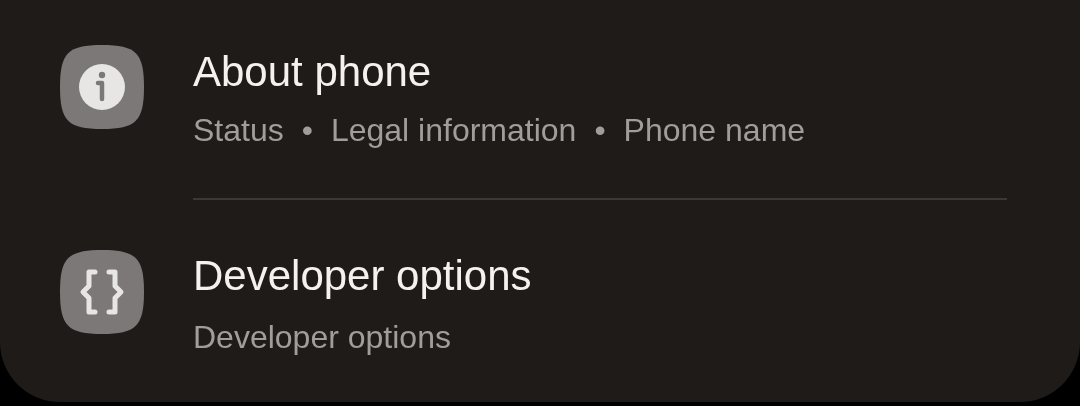 This screenshot has width=1080, height=406. Describe the element at coordinates (600, 72) in the screenshot. I see `setting-title: About phone` at that location.